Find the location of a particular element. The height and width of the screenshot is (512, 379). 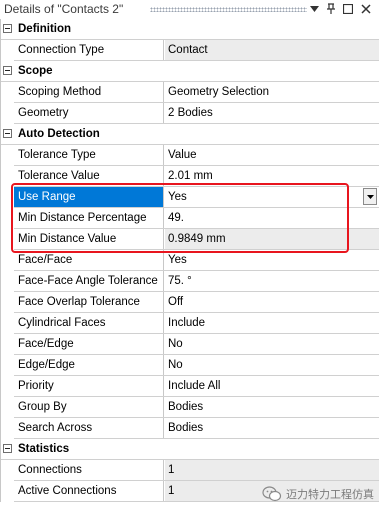

pin-icon is located at coordinates (314, 9).